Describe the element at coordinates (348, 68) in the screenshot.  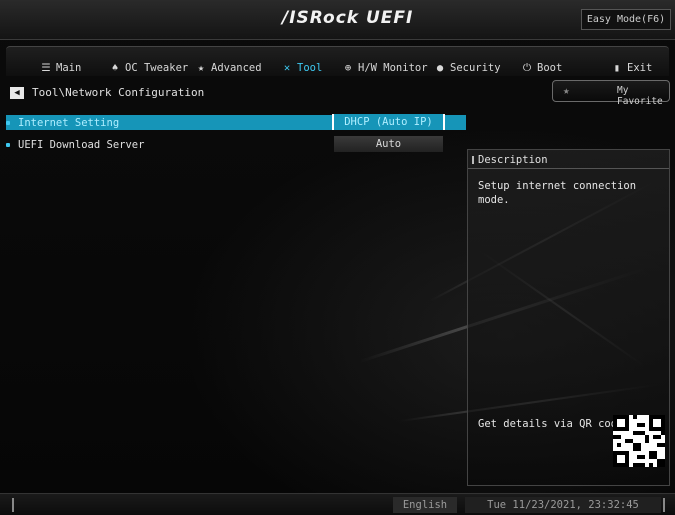
I see `monitor-icon: ⊕` at that location.